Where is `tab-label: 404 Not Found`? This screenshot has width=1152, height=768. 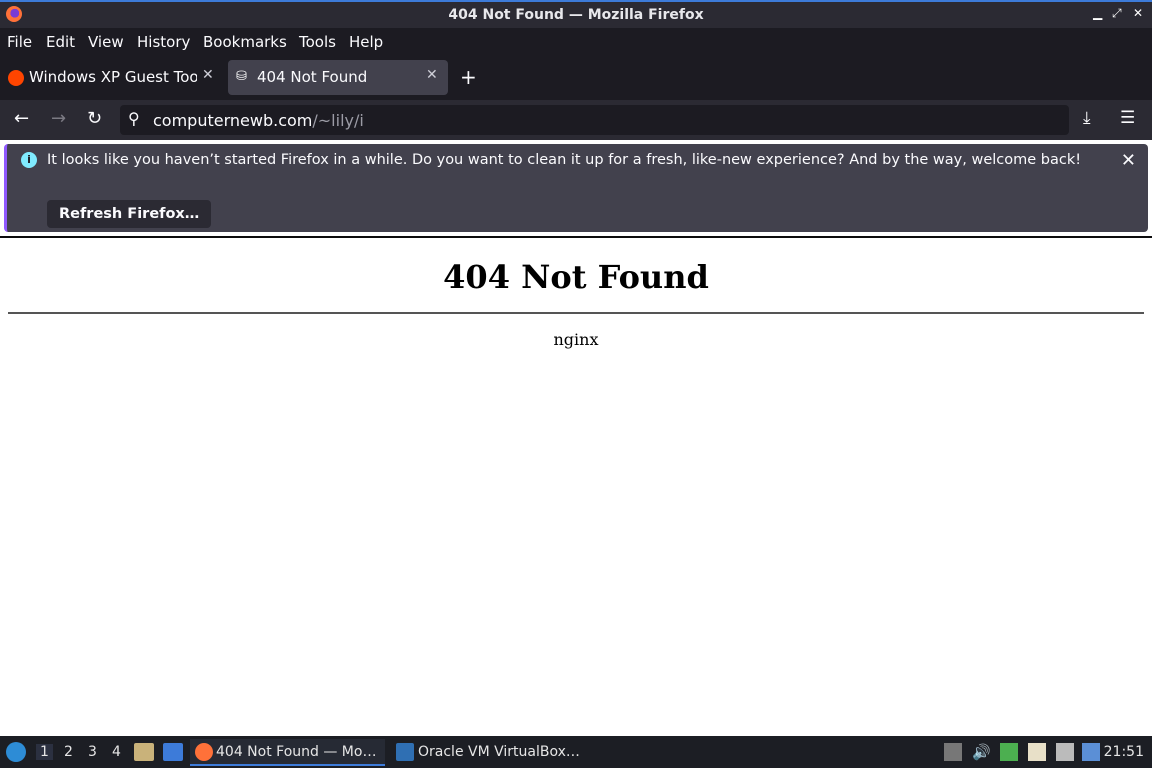
tab-label: 404 Not Found is located at coordinates (312, 77).